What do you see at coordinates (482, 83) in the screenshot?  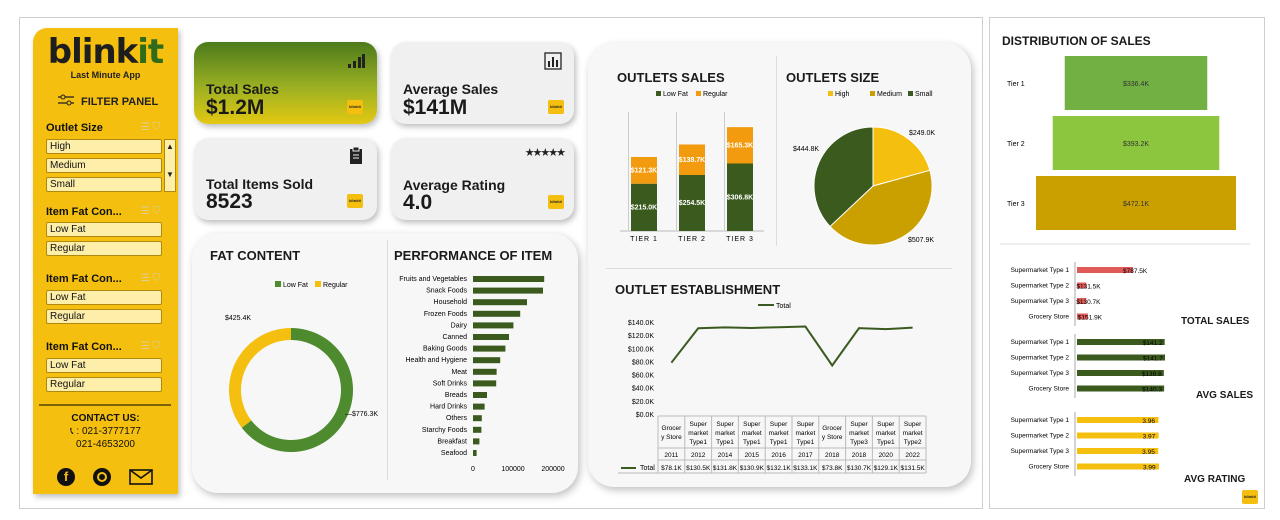 I see `kpi-card-average-sales: Average Sales $141M blinkit` at bounding box center [482, 83].